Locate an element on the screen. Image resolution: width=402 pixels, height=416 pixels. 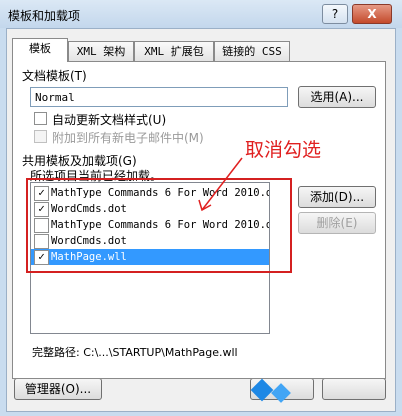
remove-addin-button: 删除(E) is located at coordinates (337, 223).